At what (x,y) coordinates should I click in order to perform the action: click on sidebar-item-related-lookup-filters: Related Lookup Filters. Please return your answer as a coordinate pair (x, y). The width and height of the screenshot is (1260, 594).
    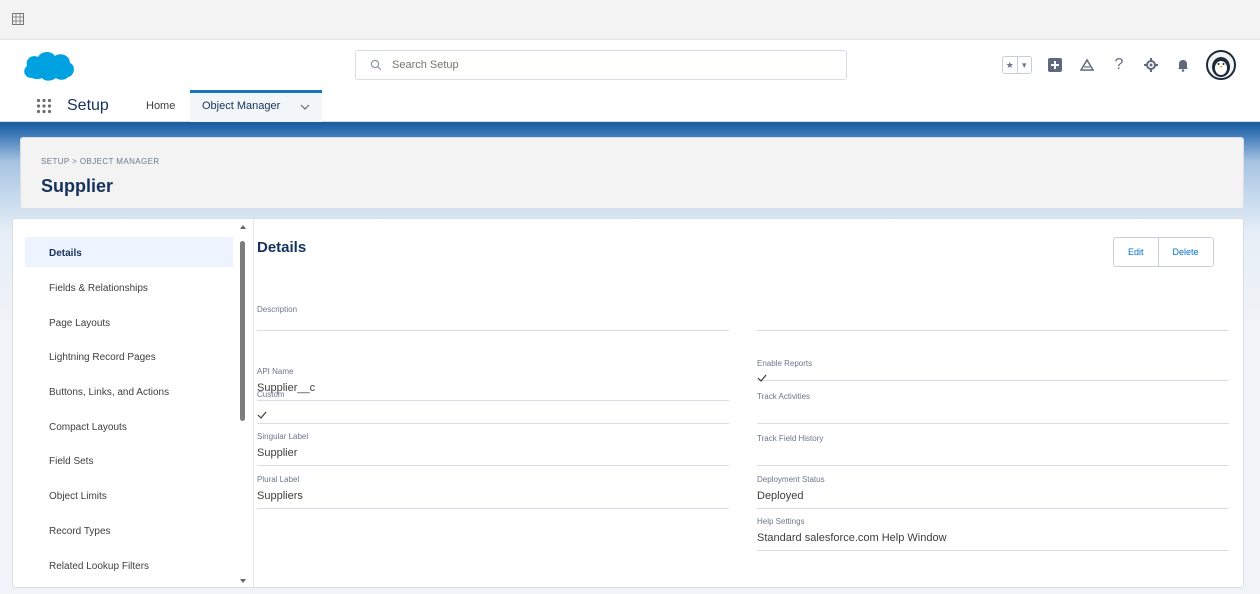
    Looking at the image, I should click on (129, 565).